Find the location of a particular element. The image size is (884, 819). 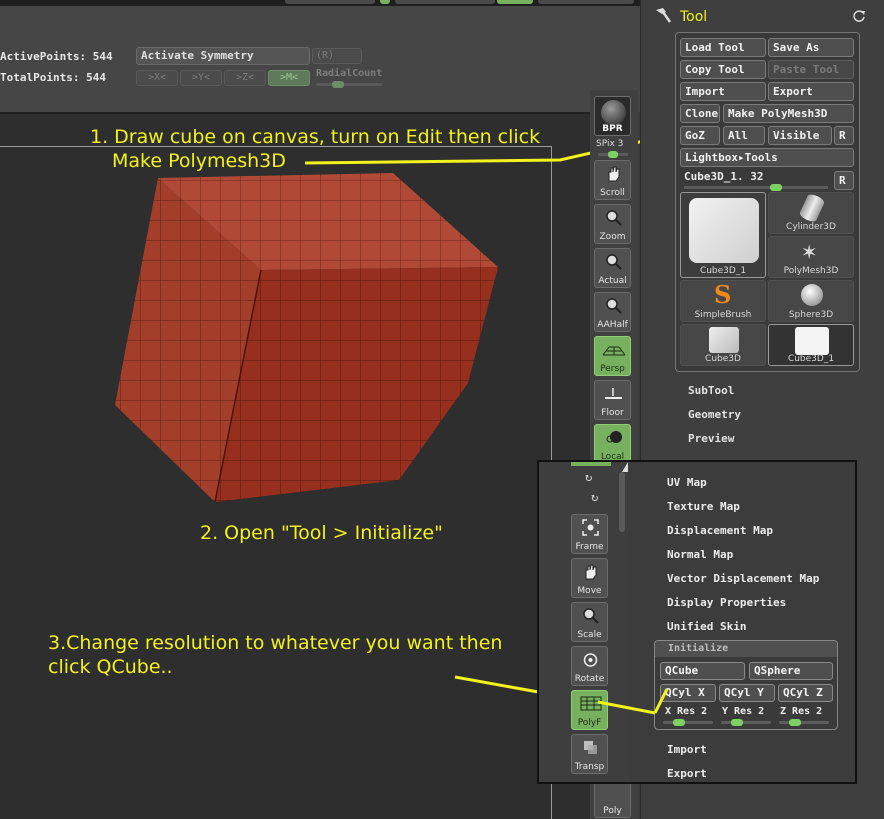

simplebrush-icon: S is located at coordinates (723, 294).